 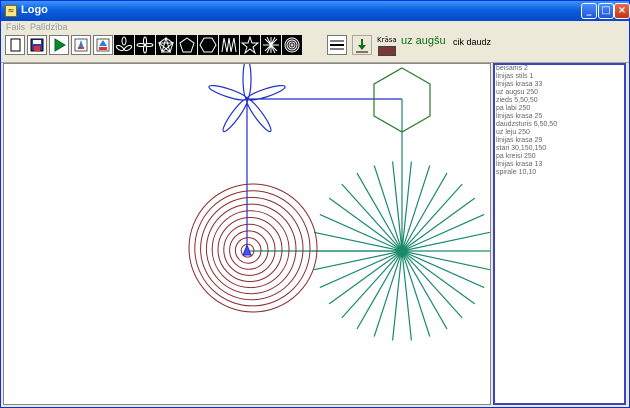 I want to click on export-button, so click(x=103, y=45).